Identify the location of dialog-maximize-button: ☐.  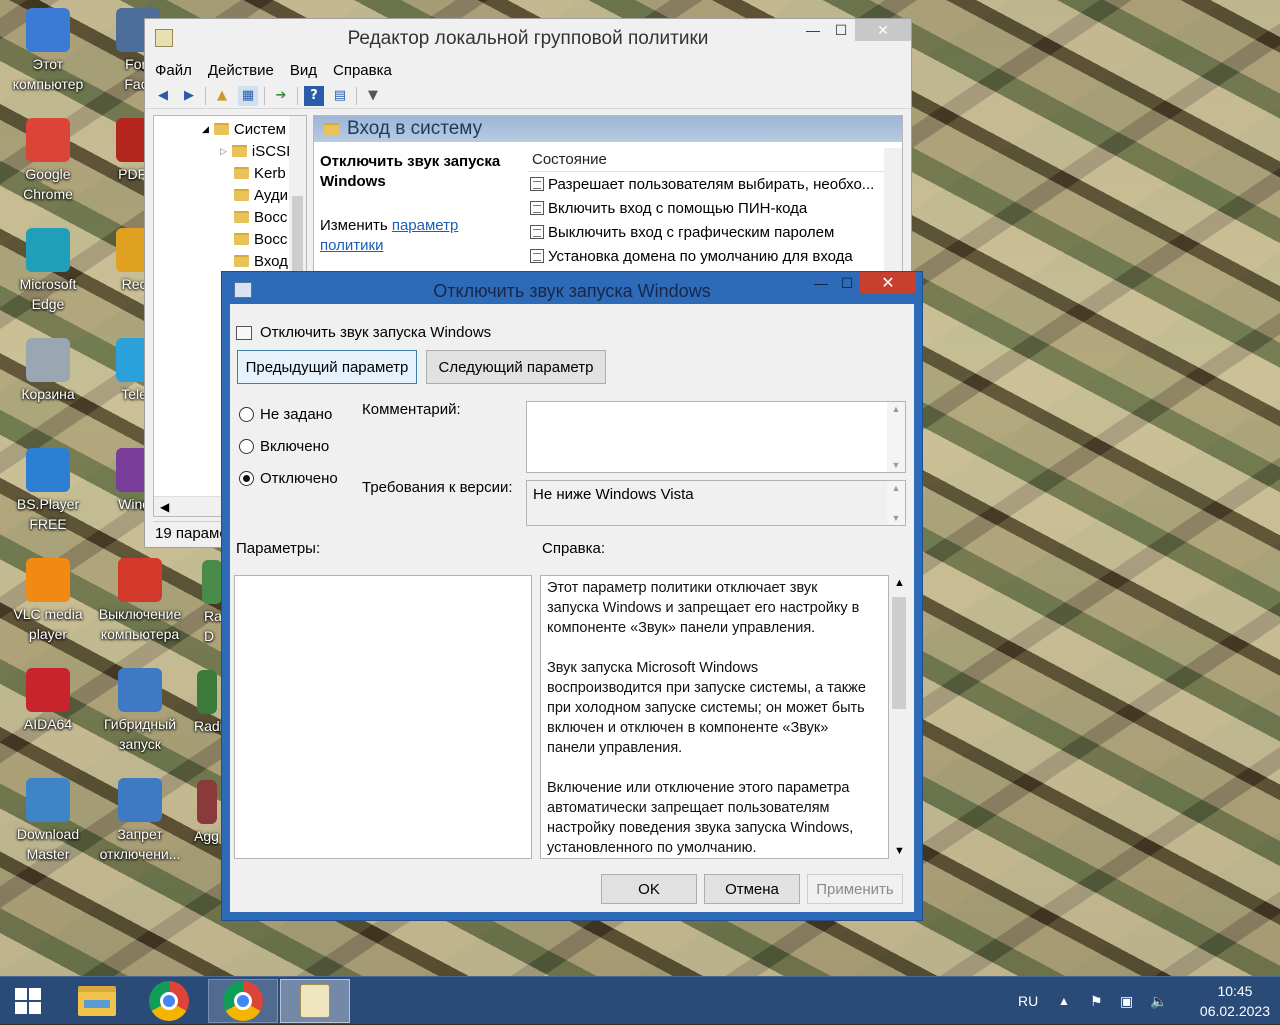
(847, 283).